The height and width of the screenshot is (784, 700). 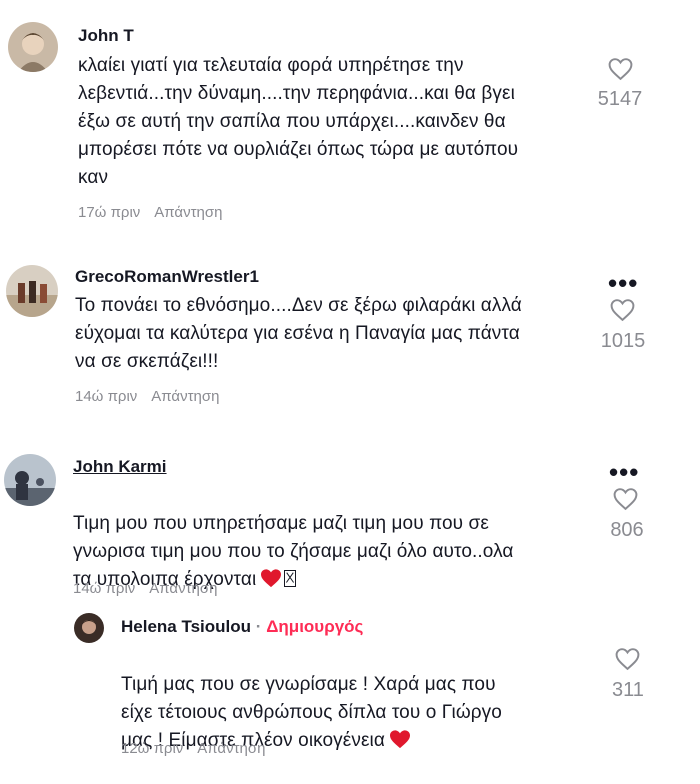 I want to click on red-heart-emoji, so click(x=399, y=739).